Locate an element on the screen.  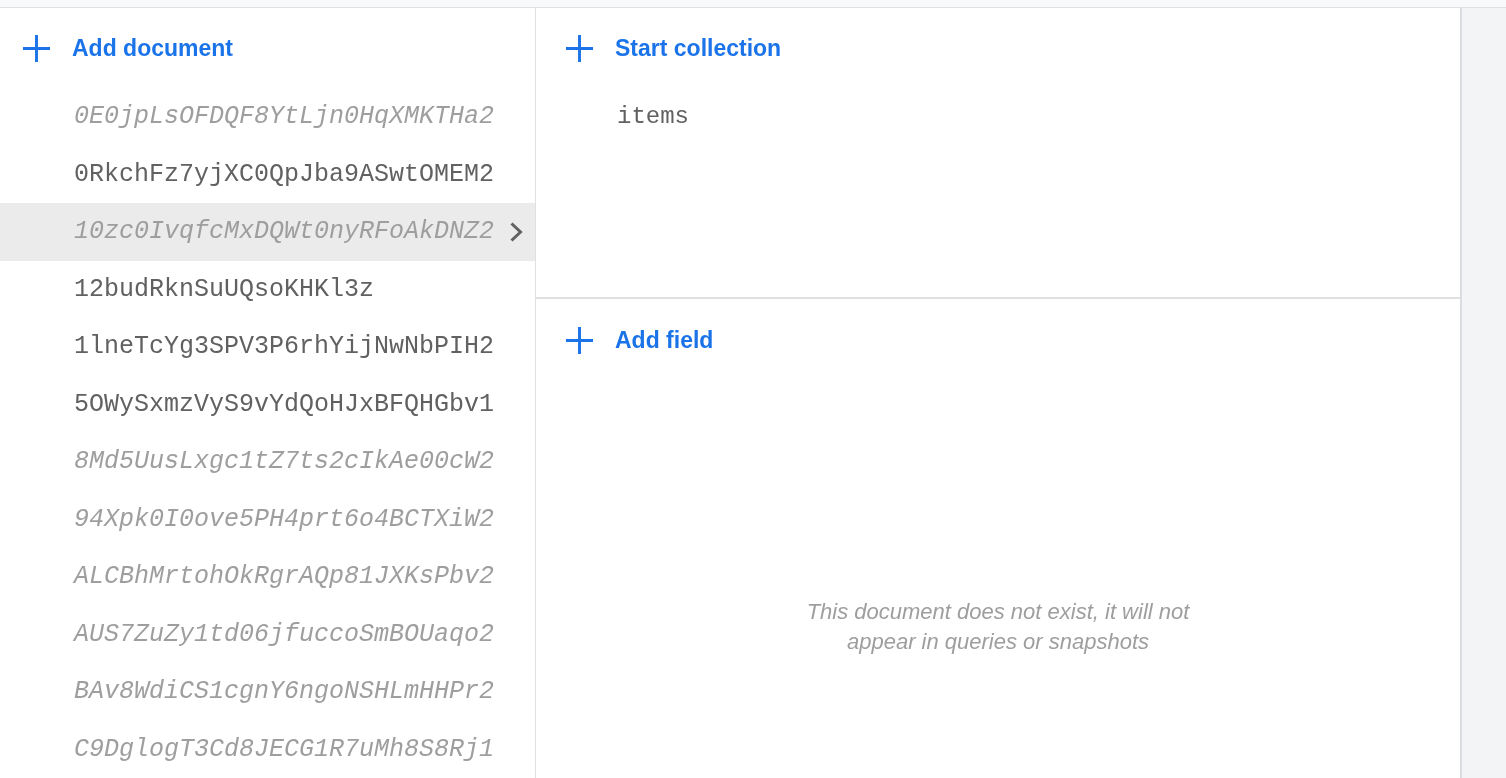
add-field-button: Add field is located at coordinates (640, 340).